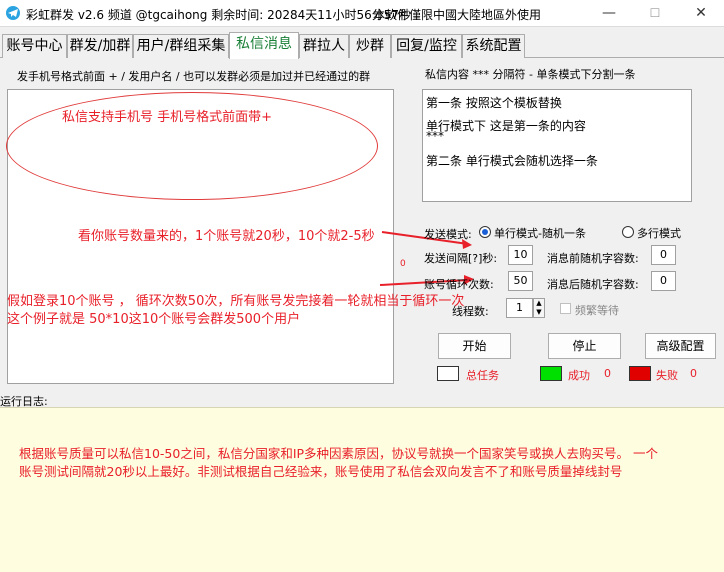 The height and width of the screenshot is (572, 724). Describe the element at coordinates (540, 233) in the screenshot. I see `mode-single-label: 单行模式-随机一条` at that location.